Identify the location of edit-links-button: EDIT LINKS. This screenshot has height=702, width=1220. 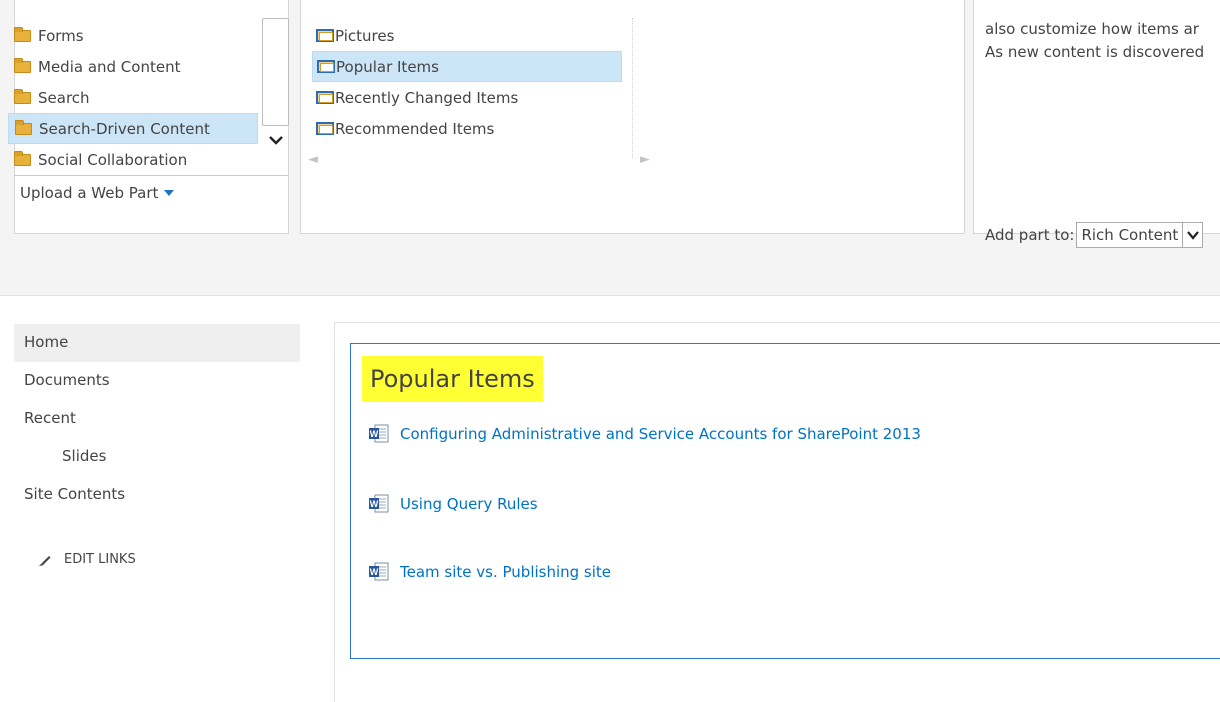
(87, 559).